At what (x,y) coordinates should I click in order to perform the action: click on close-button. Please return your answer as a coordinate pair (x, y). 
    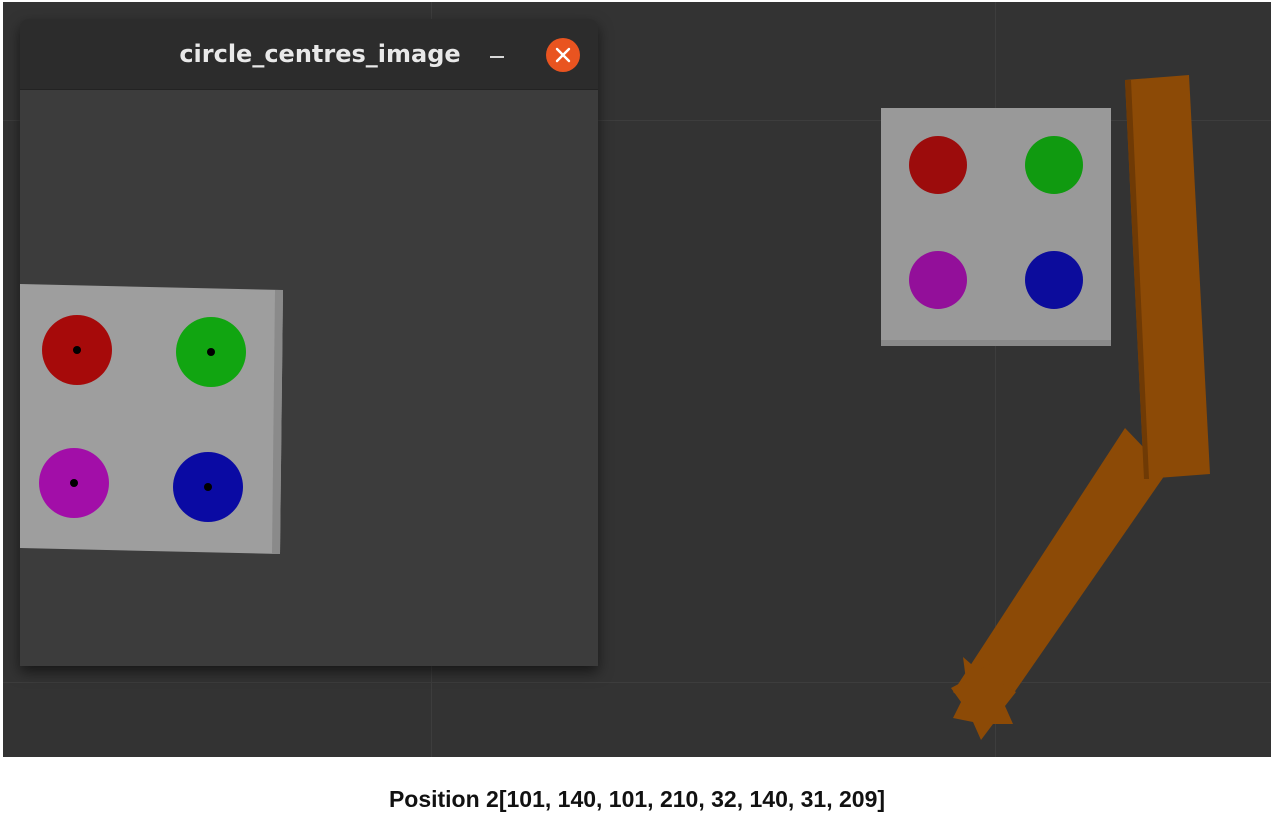
    Looking at the image, I should click on (563, 55).